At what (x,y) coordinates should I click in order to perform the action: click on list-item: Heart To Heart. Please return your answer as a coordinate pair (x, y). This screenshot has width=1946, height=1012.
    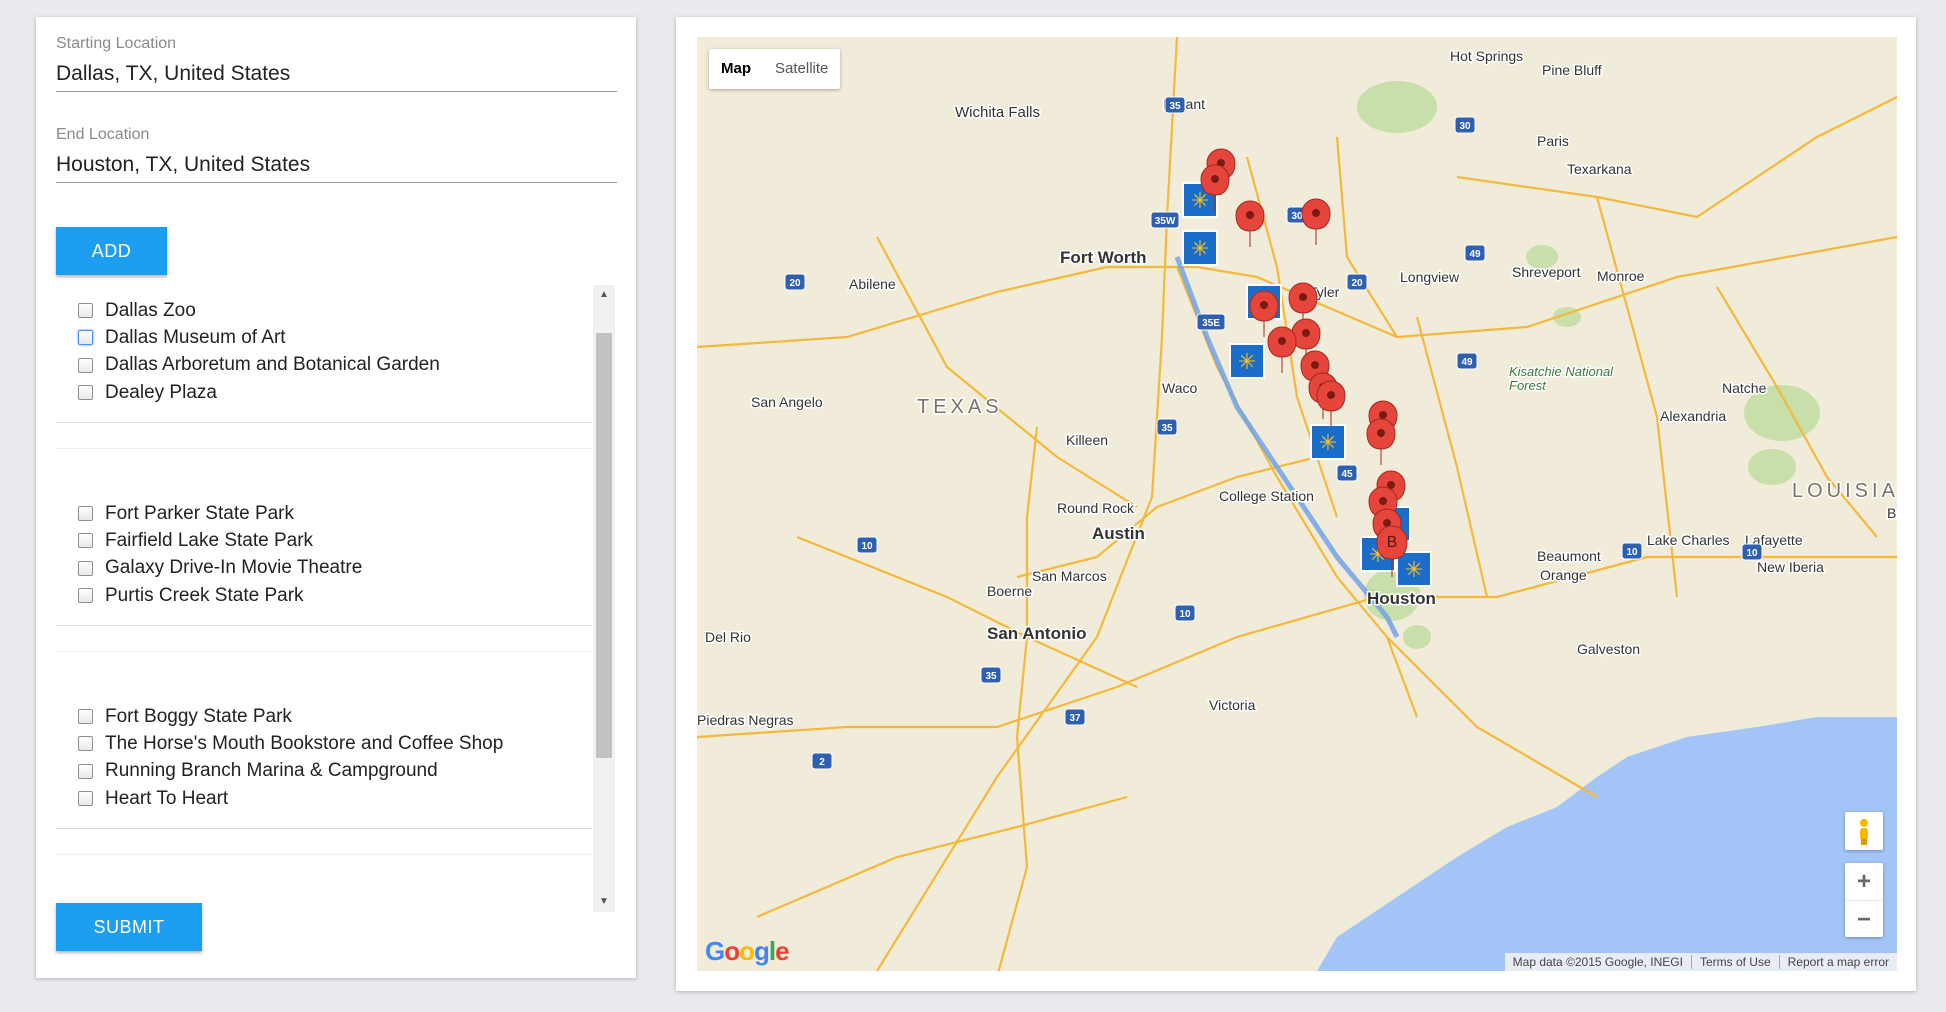
    Looking at the image, I should click on (324, 798).